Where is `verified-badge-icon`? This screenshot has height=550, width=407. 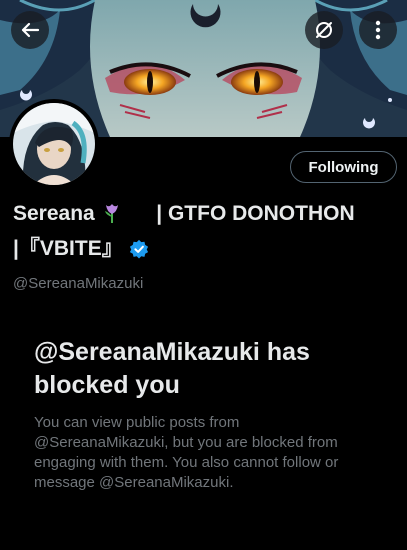
verified-badge-icon is located at coordinates (139, 253).